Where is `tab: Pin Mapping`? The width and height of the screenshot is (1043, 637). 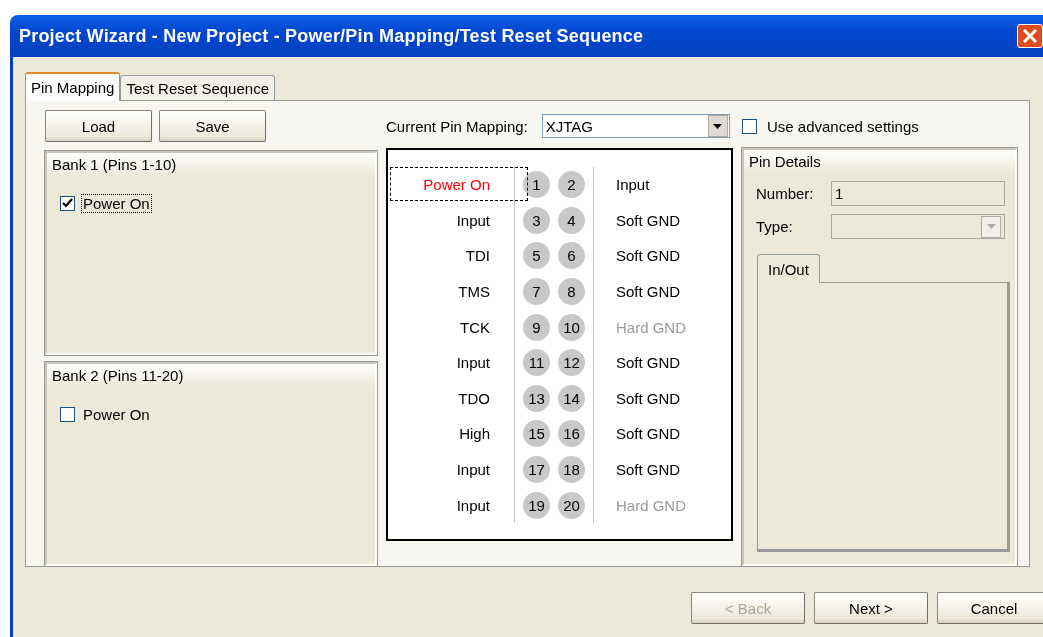
tab: Pin Mapping is located at coordinates (73, 86).